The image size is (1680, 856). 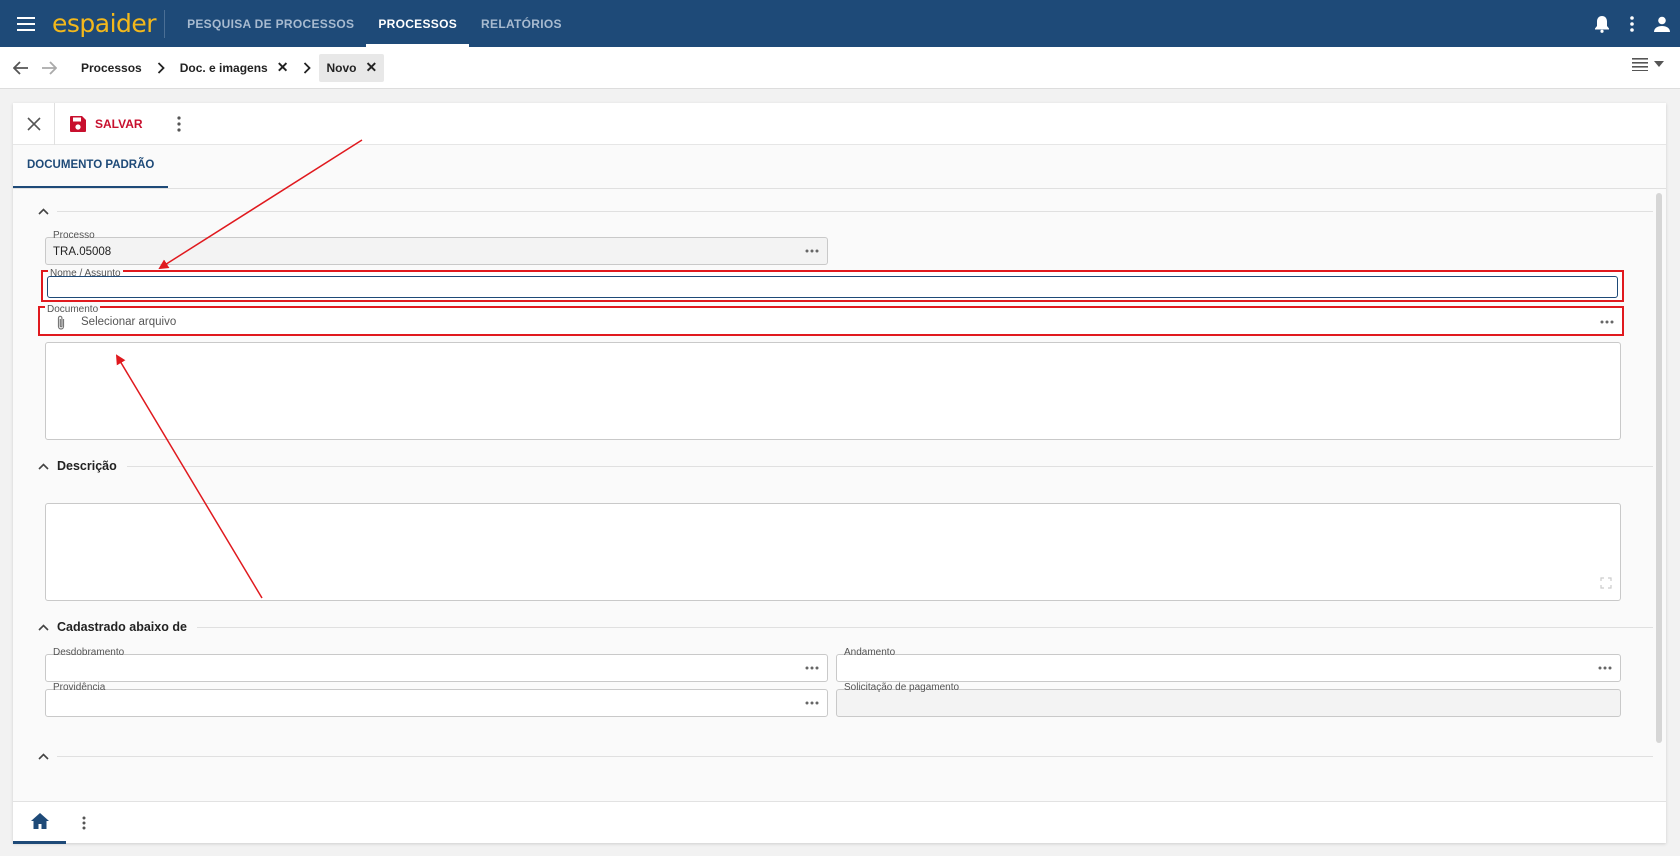 What do you see at coordinates (839, 123) in the screenshot?
I see `form-toolbar: SALVAR` at bounding box center [839, 123].